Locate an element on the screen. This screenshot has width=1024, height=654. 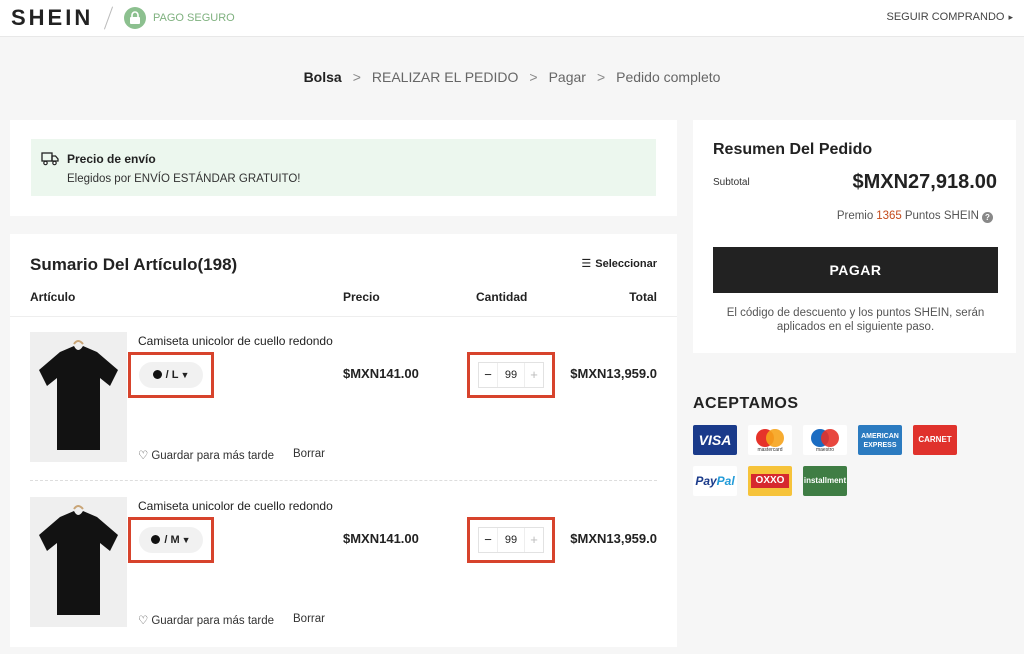
secure-payment-label: PAGO SEGURO is located at coordinates (194, 18).